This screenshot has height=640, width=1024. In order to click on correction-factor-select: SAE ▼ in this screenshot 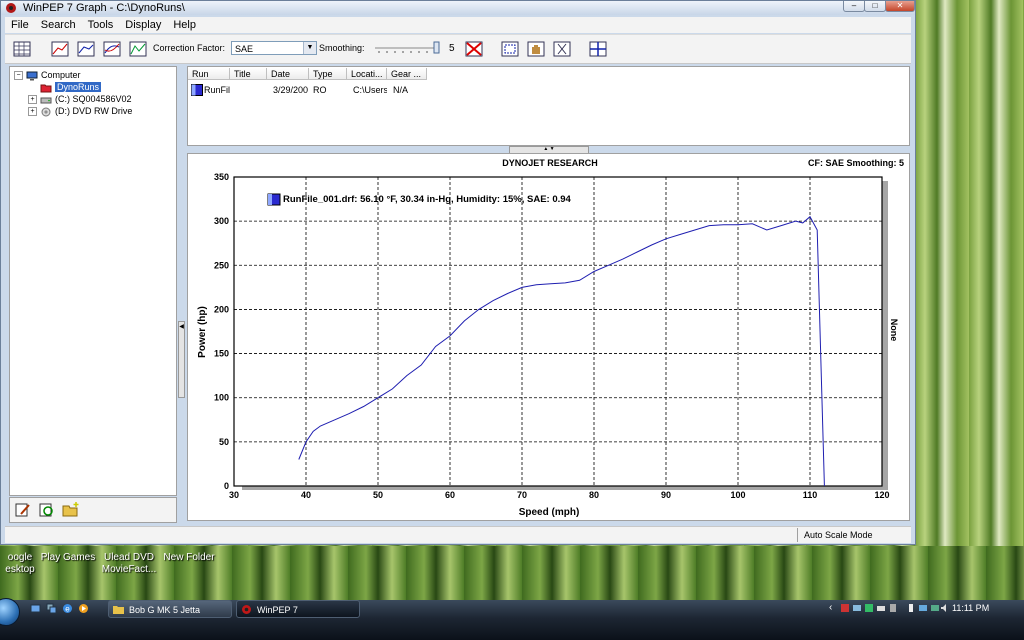, I will do `click(274, 48)`.